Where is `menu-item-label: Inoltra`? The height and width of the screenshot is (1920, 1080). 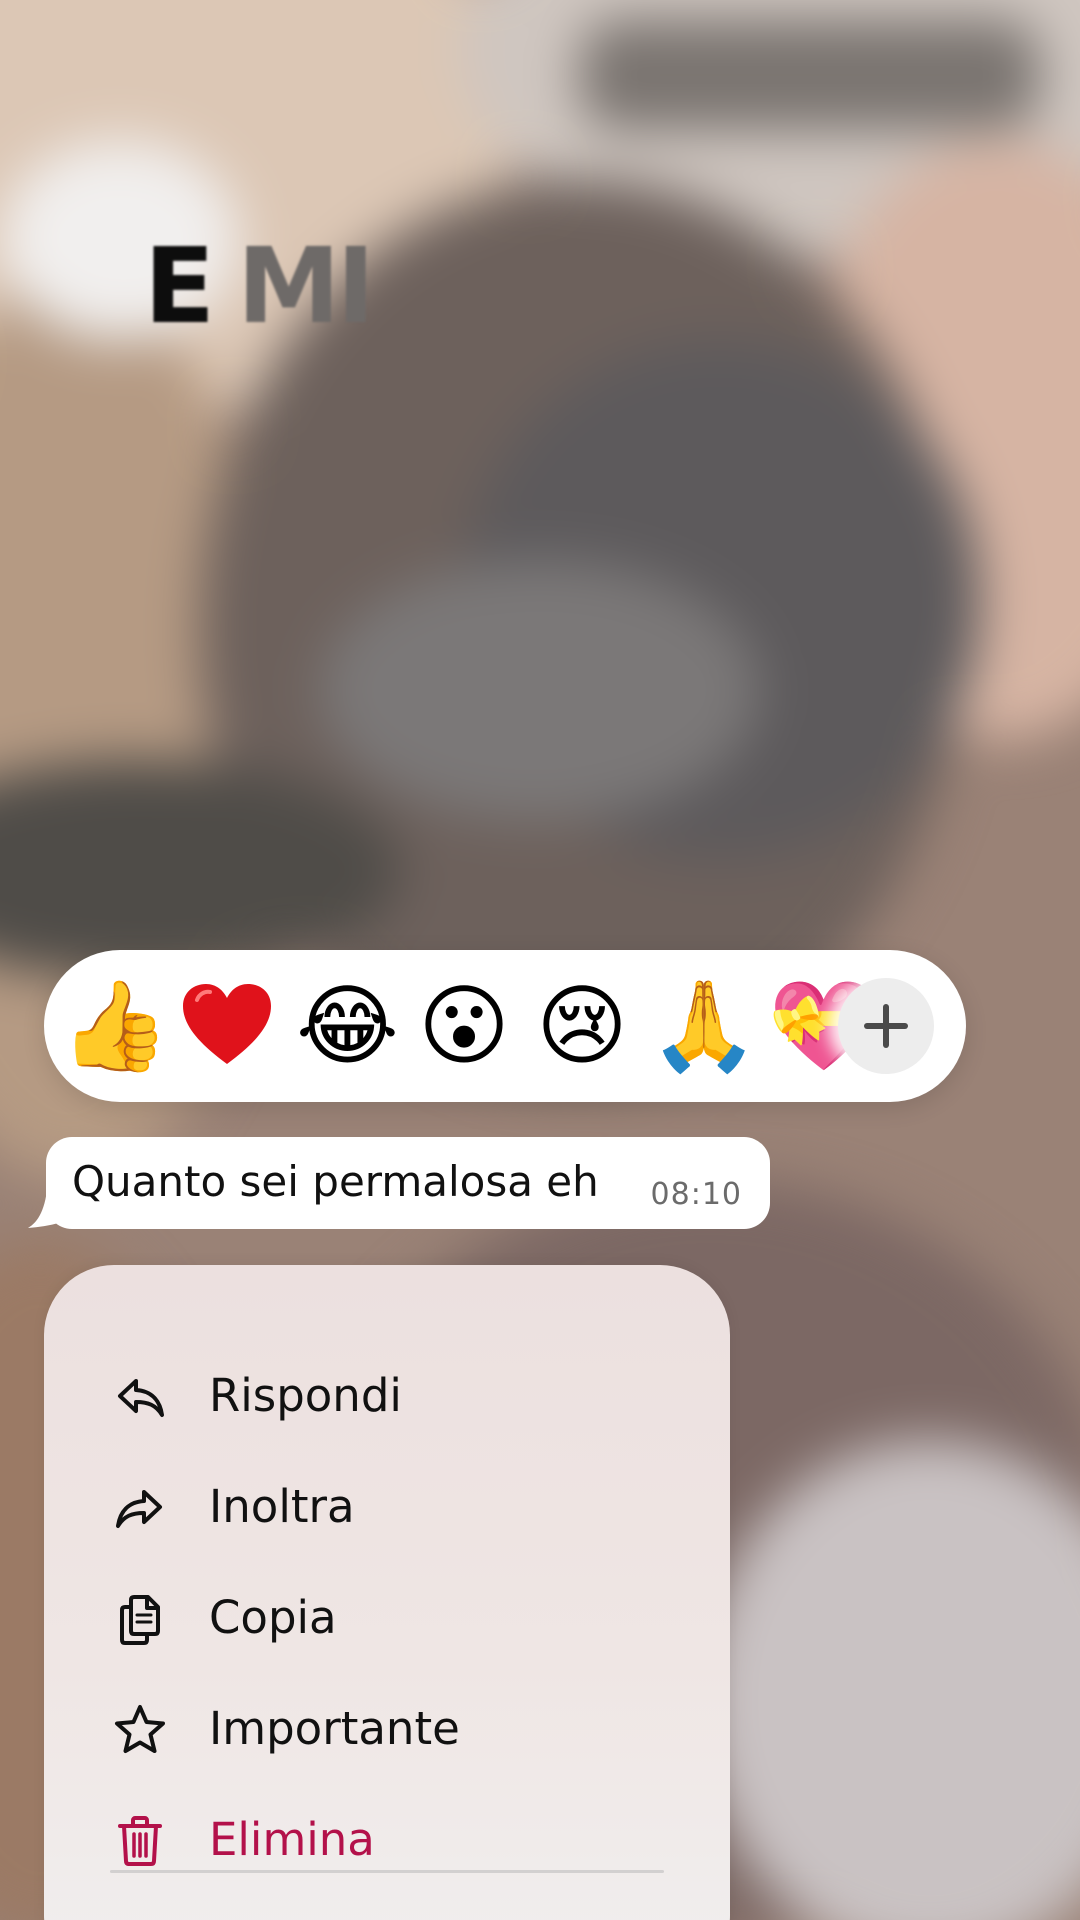 menu-item-label: Inoltra is located at coordinates (282, 1506).